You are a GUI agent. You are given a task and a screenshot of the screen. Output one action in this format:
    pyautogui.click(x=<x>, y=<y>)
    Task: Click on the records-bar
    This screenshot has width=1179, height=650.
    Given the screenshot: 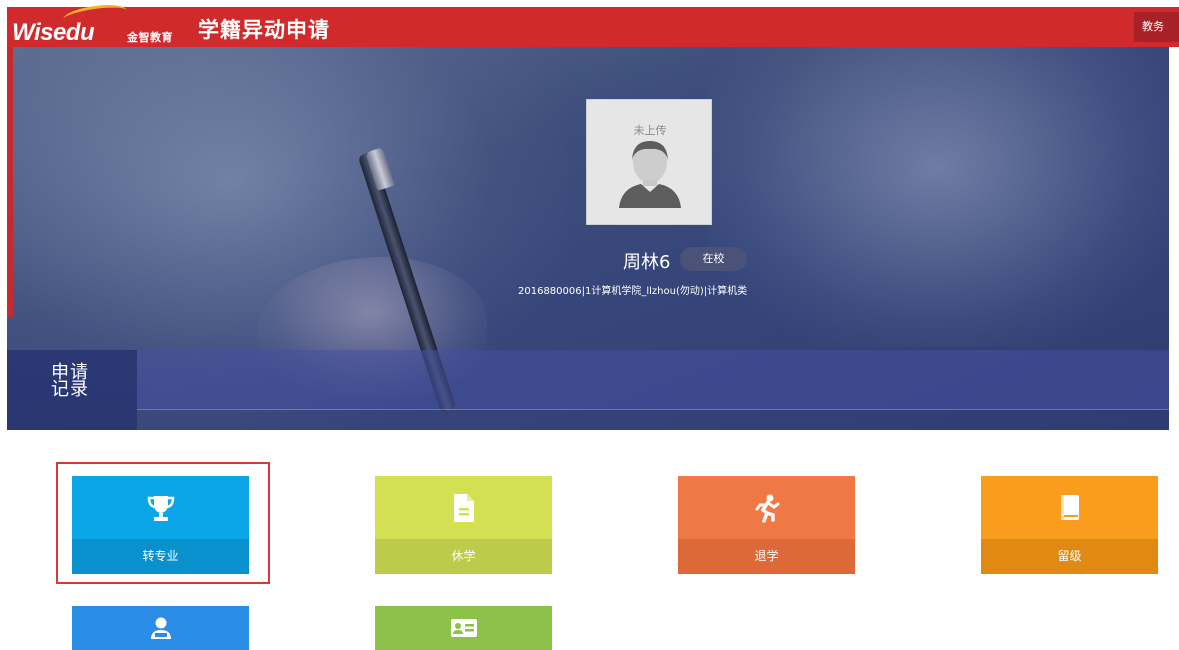 What is the action you would take?
    pyautogui.click(x=588, y=380)
    